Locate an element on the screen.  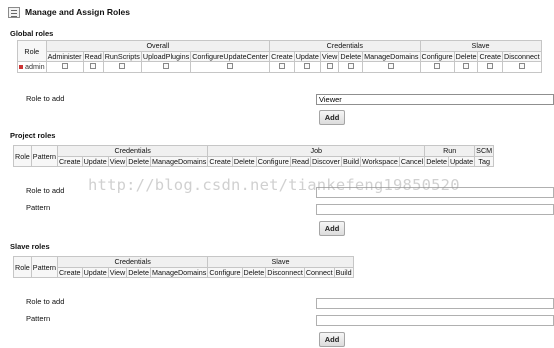
permission-header: Connect is located at coordinates (319, 272).